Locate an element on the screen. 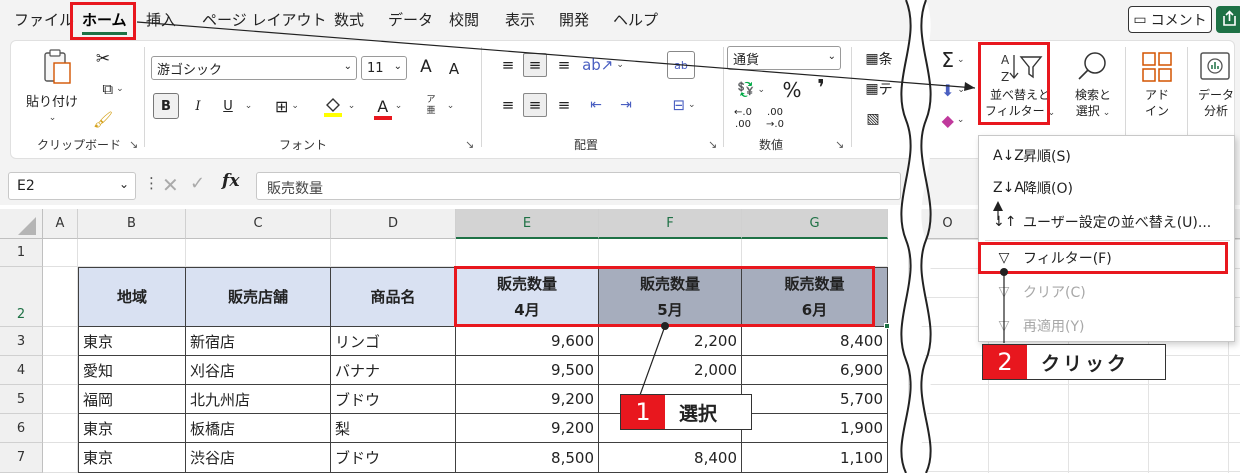 Image resolution: width=1240 pixels, height=473 pixels. callout-number: 2 is located at coordinates (1005, 362).